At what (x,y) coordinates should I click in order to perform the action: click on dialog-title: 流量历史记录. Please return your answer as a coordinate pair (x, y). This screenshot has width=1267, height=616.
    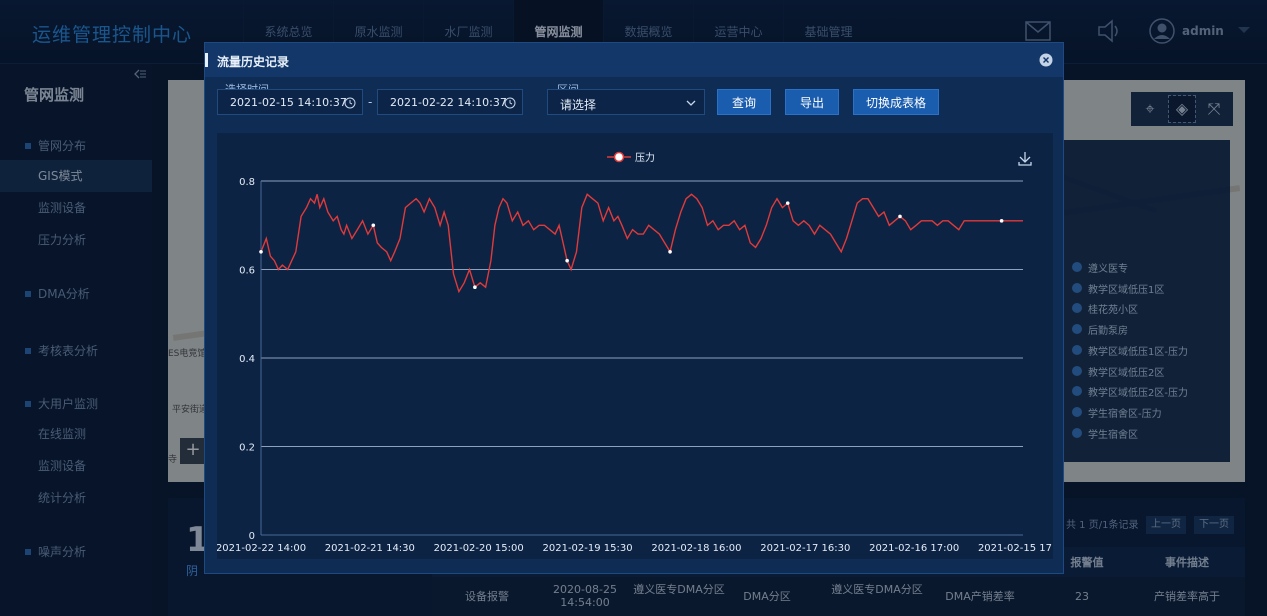
    Looking at the image, I should click on (253, 62).